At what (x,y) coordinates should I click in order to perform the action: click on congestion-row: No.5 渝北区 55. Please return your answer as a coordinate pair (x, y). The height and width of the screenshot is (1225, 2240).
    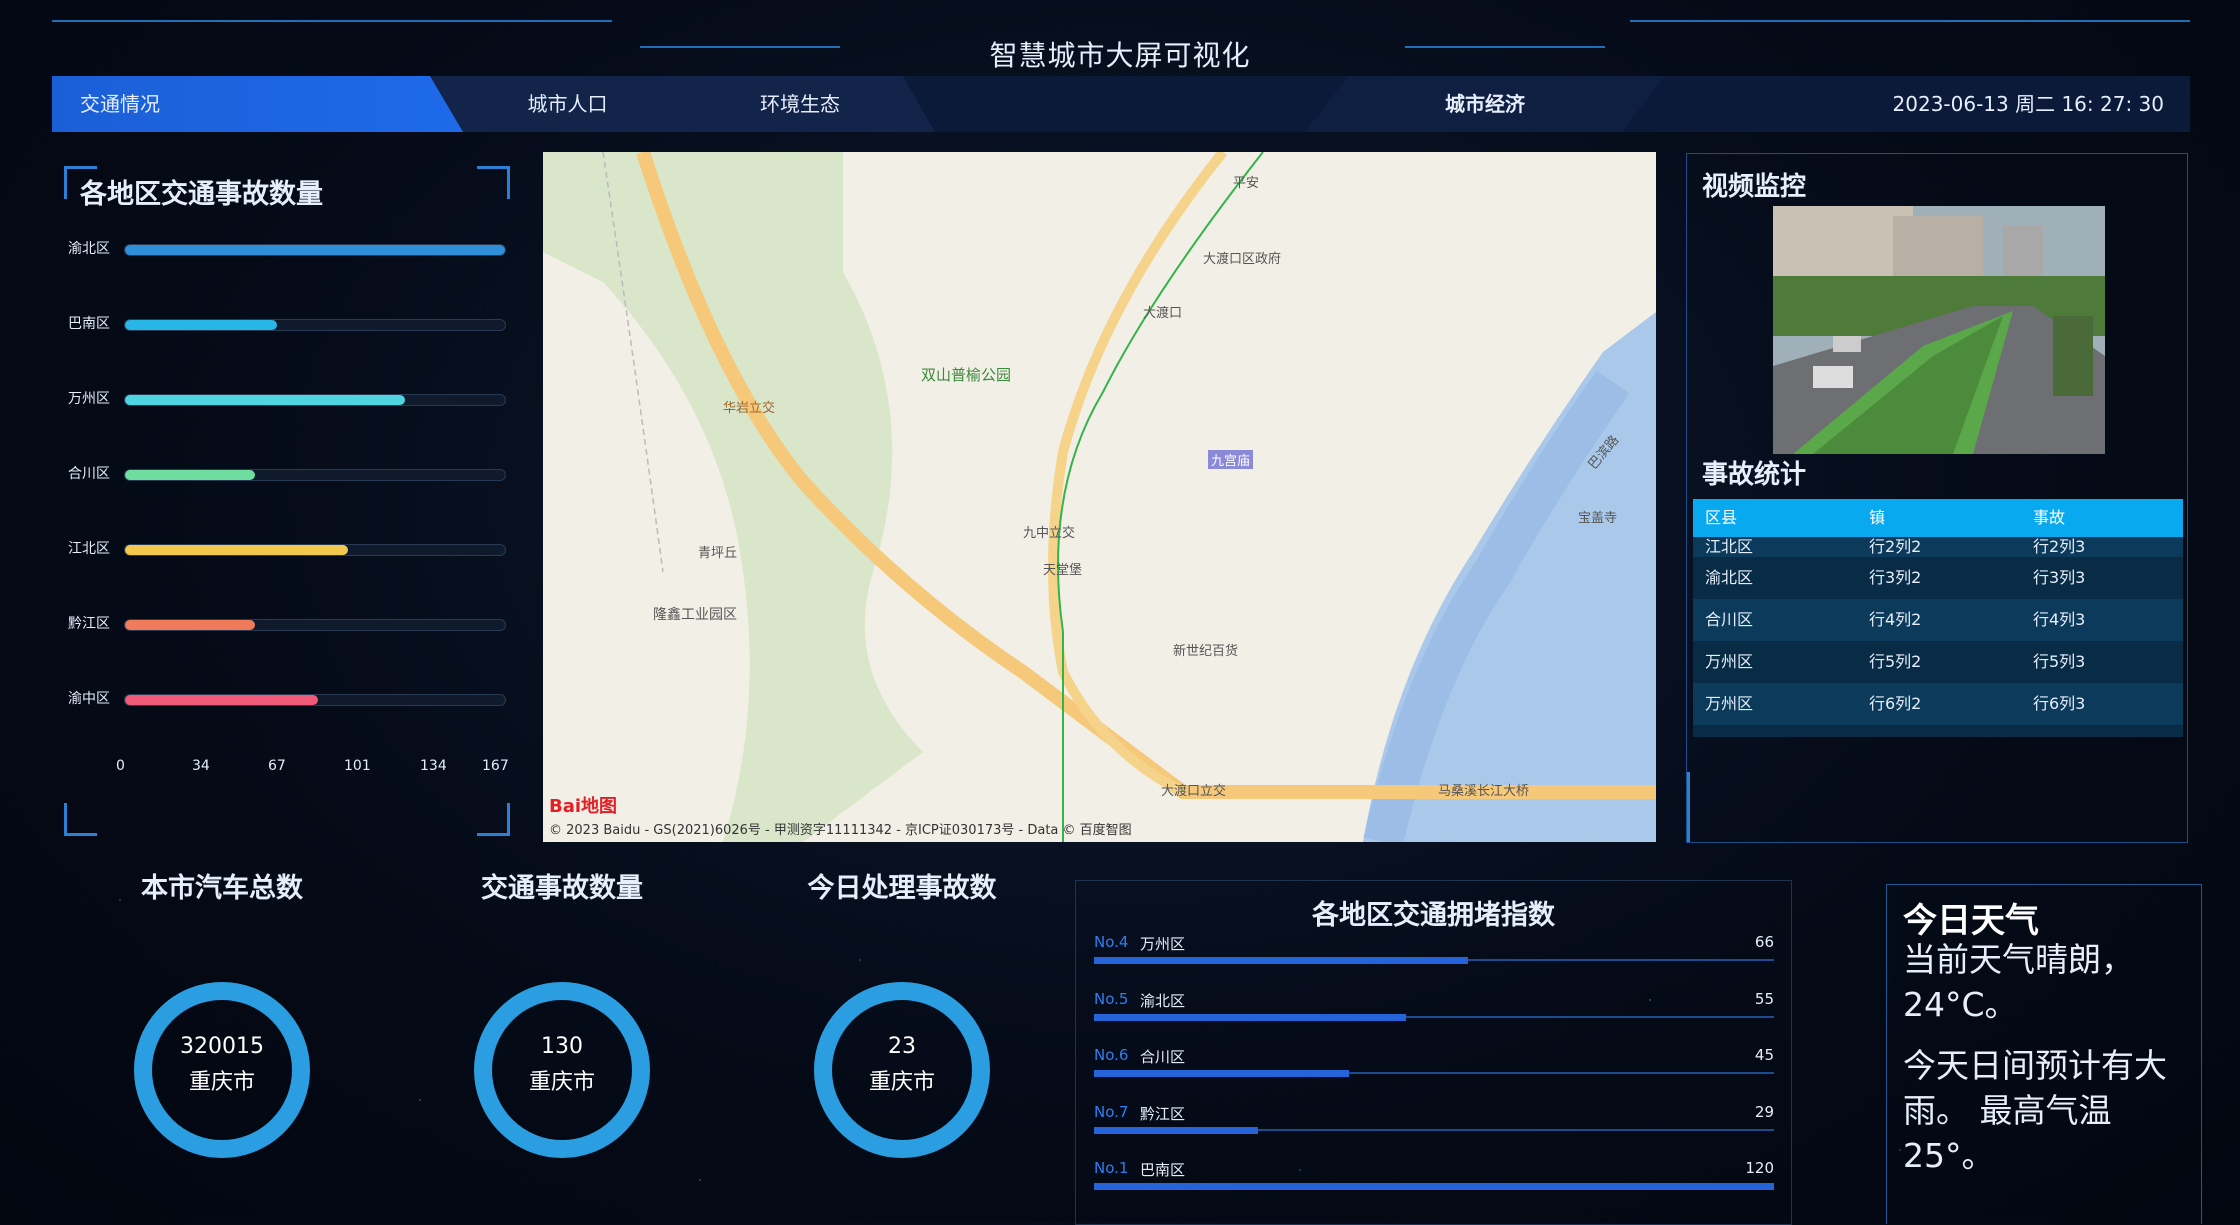
    Looking at the image, I should click on (1434, 1010).